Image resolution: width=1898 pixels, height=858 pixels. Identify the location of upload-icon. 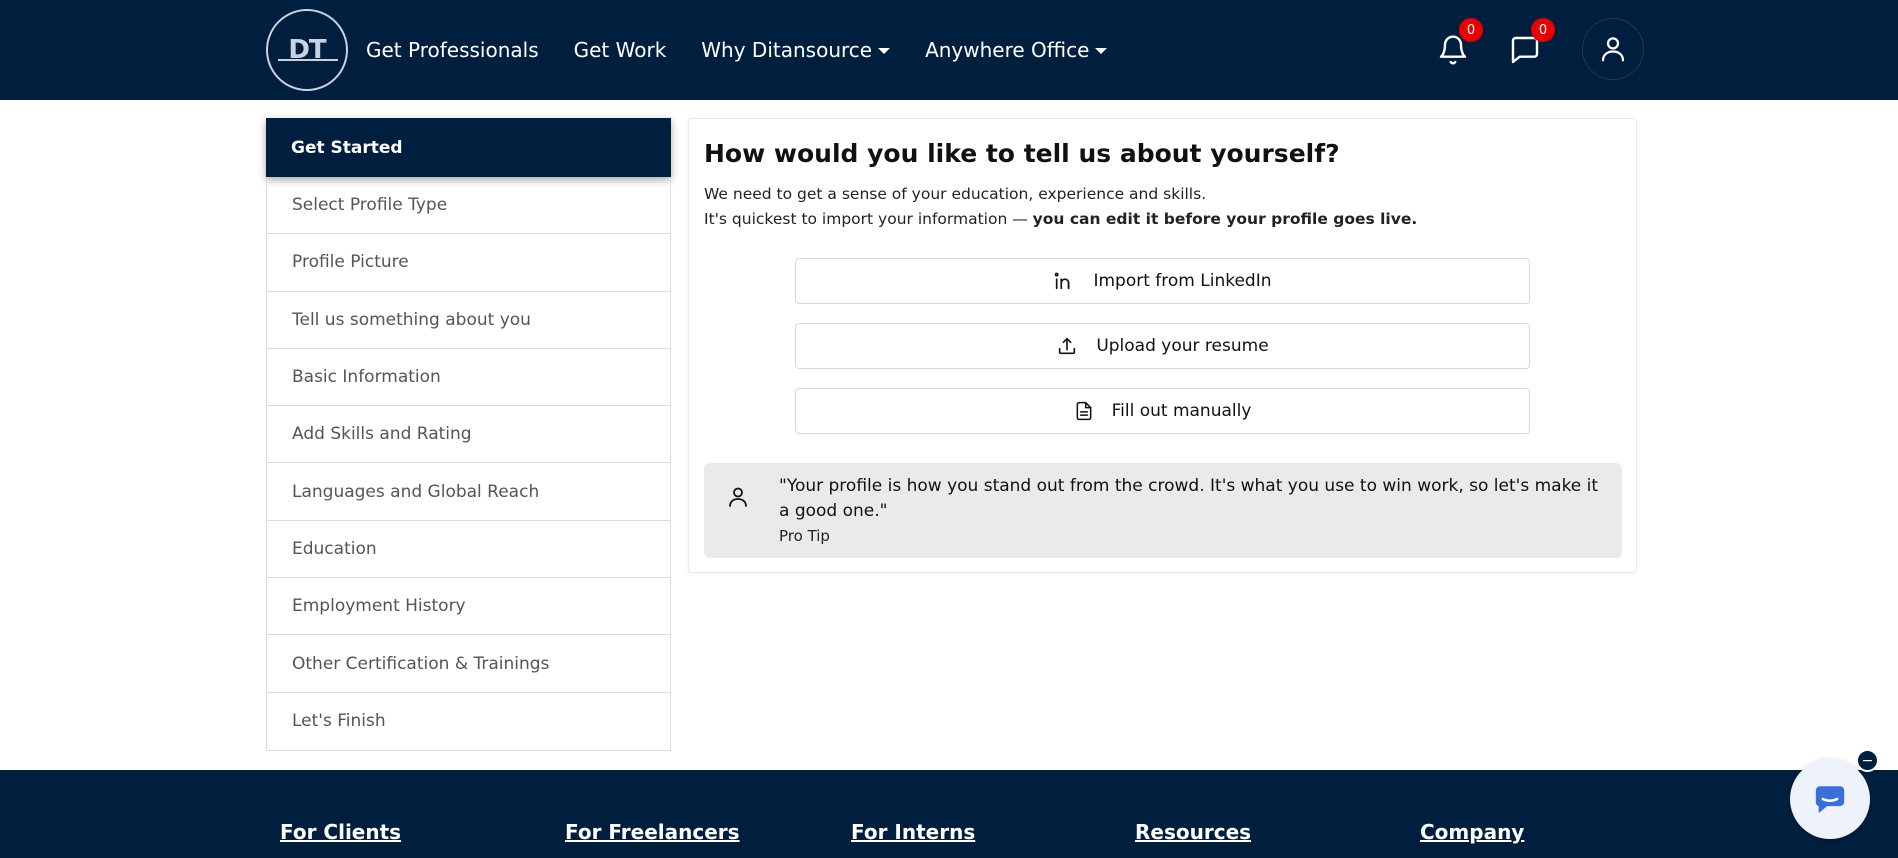
(1067, 346).